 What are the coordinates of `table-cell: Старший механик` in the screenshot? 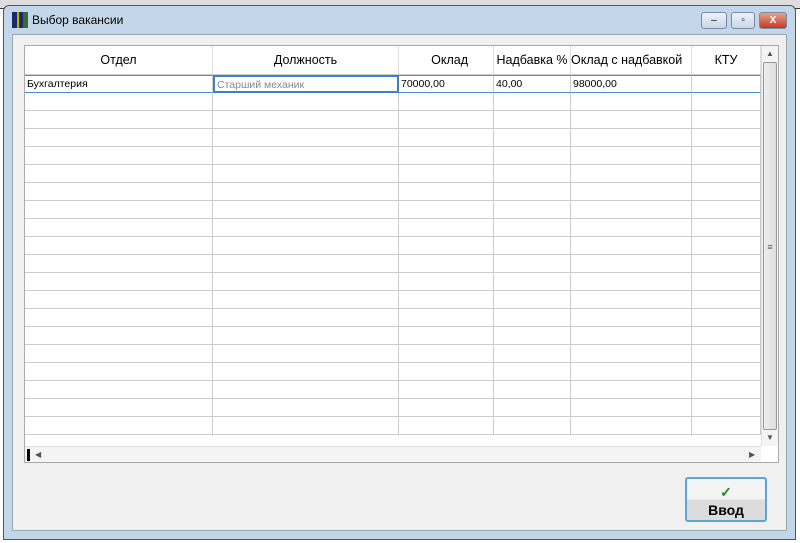 It's located at (306, 84).